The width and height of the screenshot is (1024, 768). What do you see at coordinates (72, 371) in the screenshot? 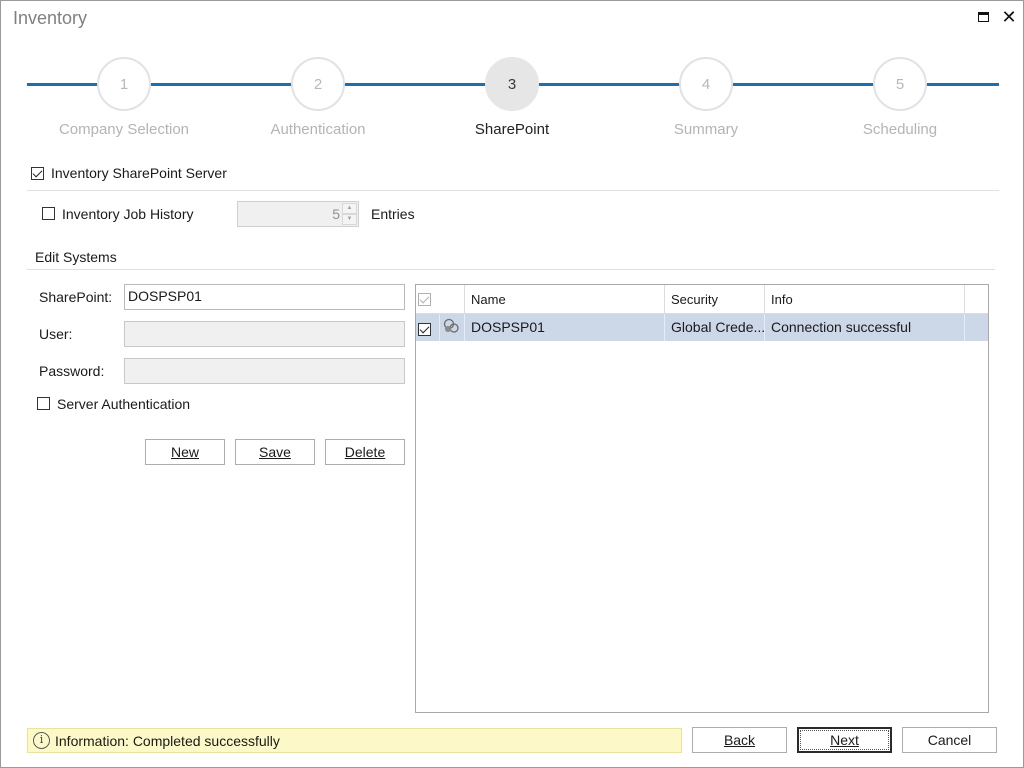
I see `password-field-label: Password:` at bounding box center [72, 371].